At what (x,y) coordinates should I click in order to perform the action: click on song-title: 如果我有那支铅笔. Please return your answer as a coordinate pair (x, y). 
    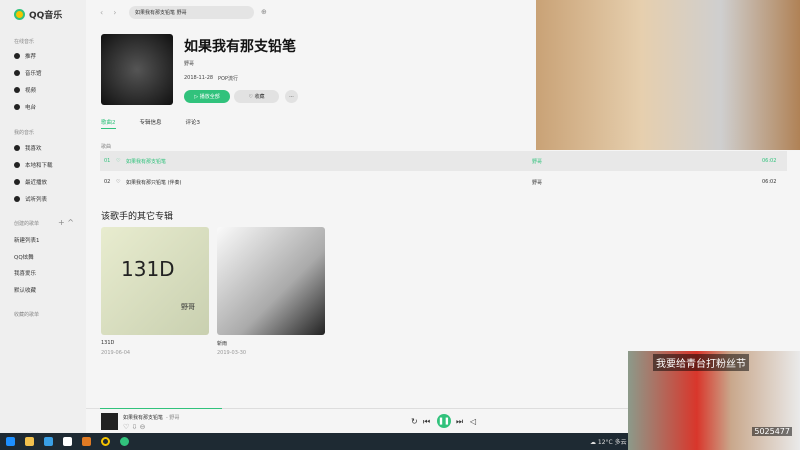
    Looking at the image, I should click on (146, 161).